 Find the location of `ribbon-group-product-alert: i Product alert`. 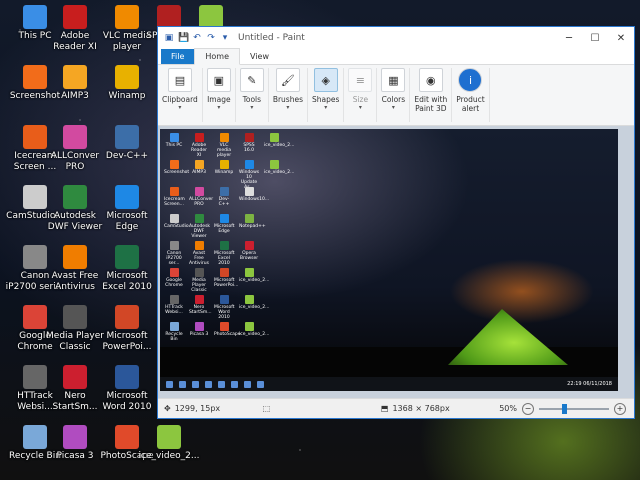

ribbon-group-product-alert: i Product alert is located at coordinates (471, 95).